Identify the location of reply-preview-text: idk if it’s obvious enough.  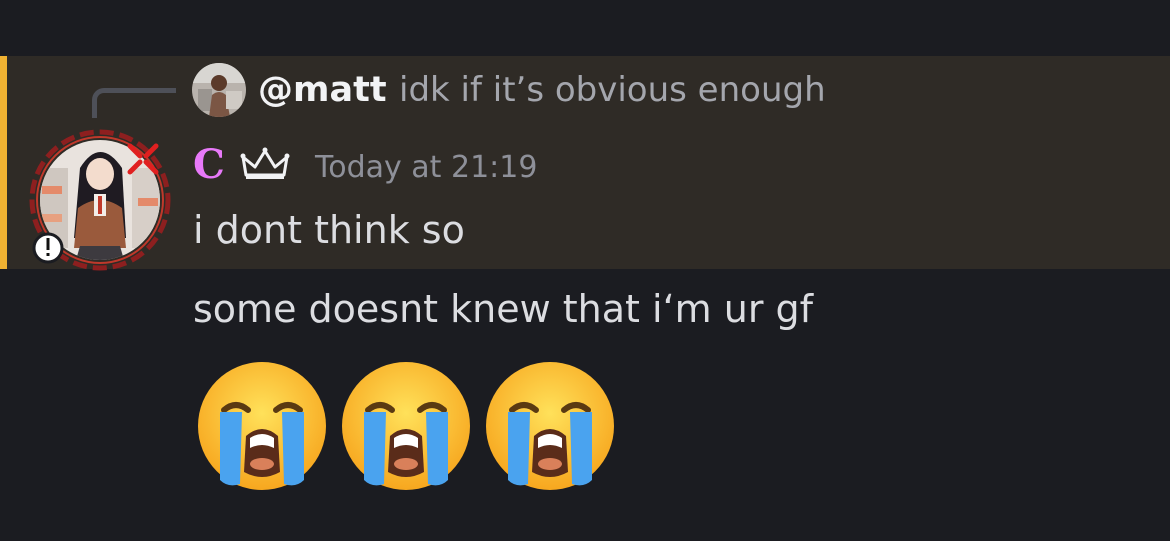
(612, 90).